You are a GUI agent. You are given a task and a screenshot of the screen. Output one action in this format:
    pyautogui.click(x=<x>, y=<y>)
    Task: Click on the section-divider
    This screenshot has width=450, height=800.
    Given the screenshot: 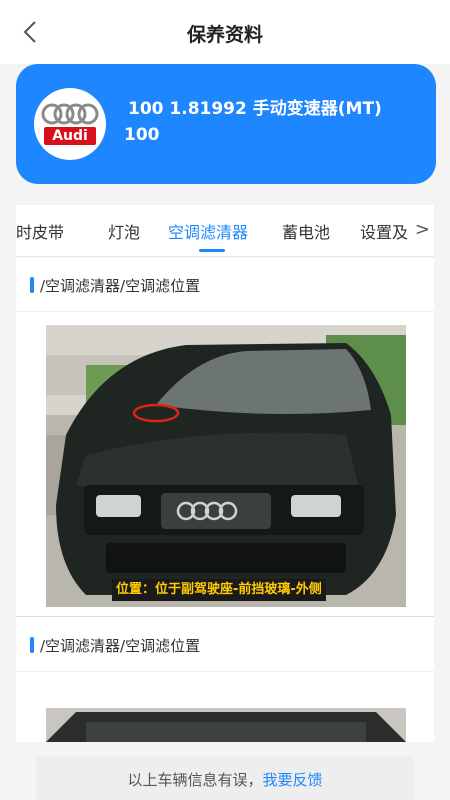 What is the action you would take?
    pyautogui.click(x=225, y=616)
    